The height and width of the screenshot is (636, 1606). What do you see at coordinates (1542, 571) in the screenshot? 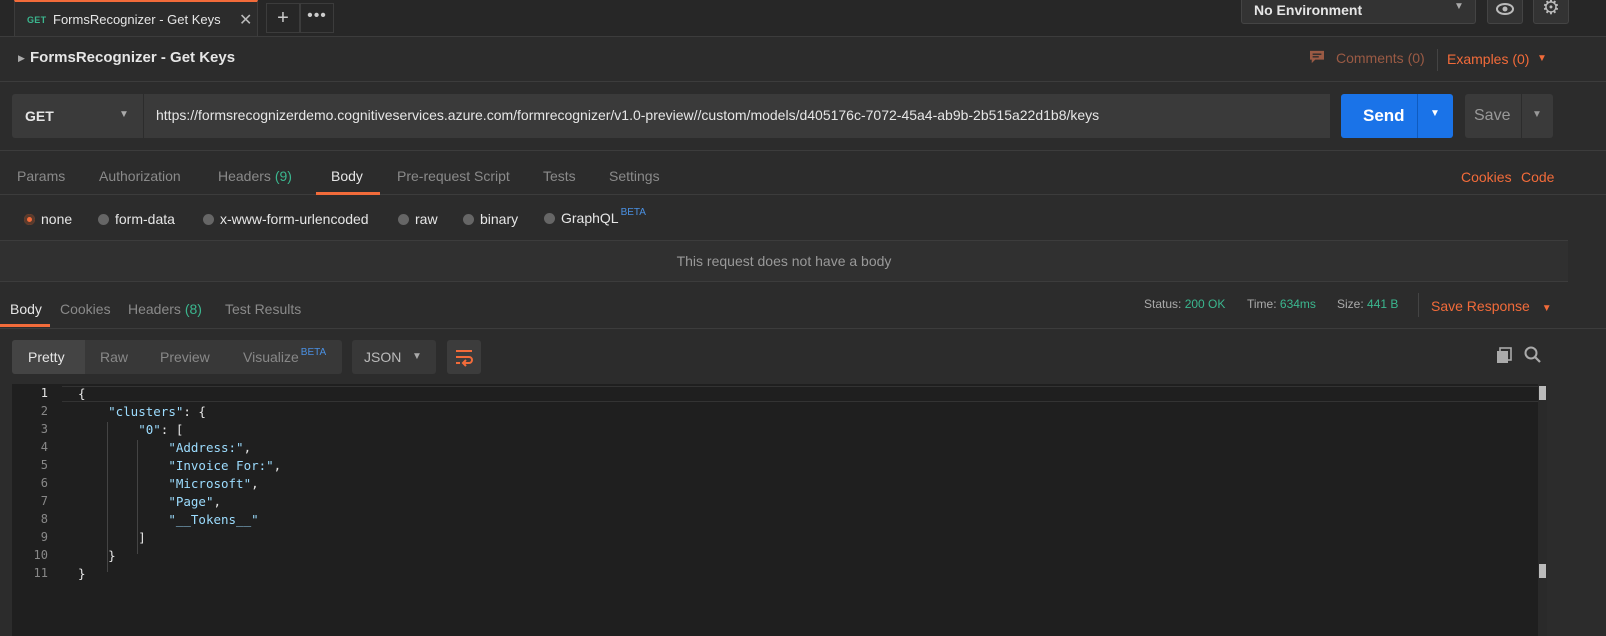
I see `scrollbar-marker` at bounding box center [1542, 571].